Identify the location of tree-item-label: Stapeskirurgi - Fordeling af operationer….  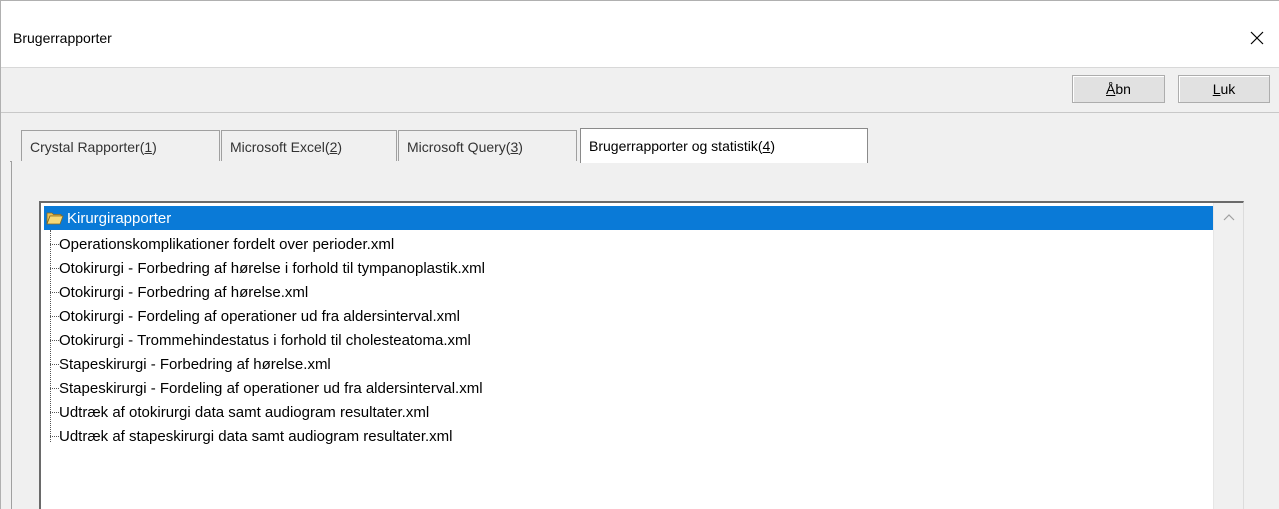
(271, 388).